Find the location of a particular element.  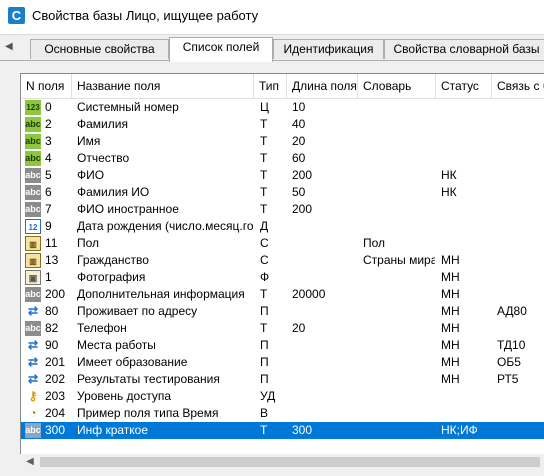

dictionary-book-icon: ▥ is located at coordinates (33, 243).